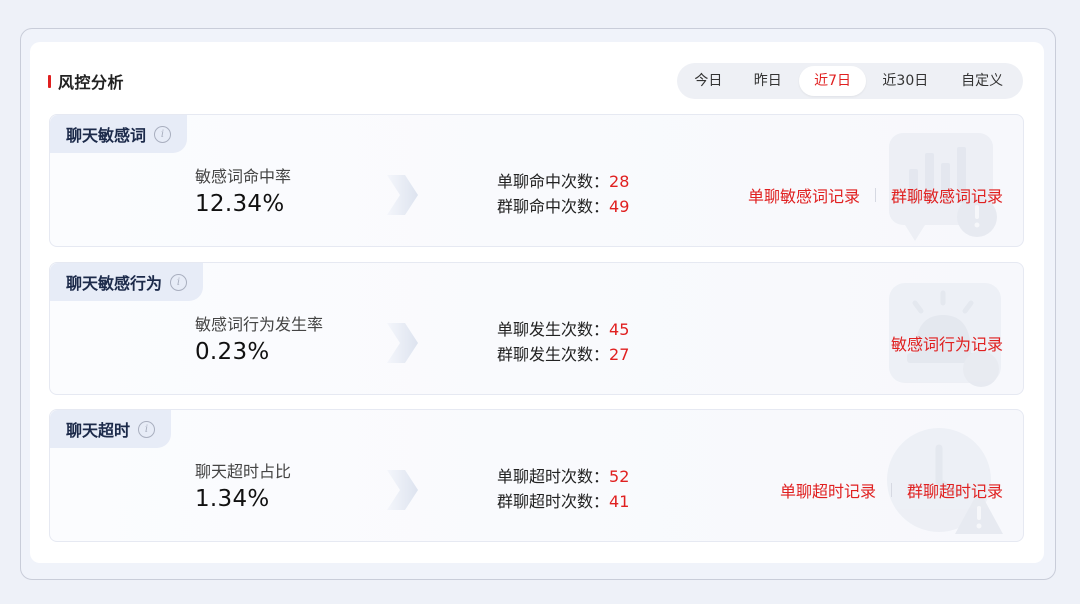  Describe the element at coordinates (619, 181) in the screenshot. I see `stat-value: 28` at that location.